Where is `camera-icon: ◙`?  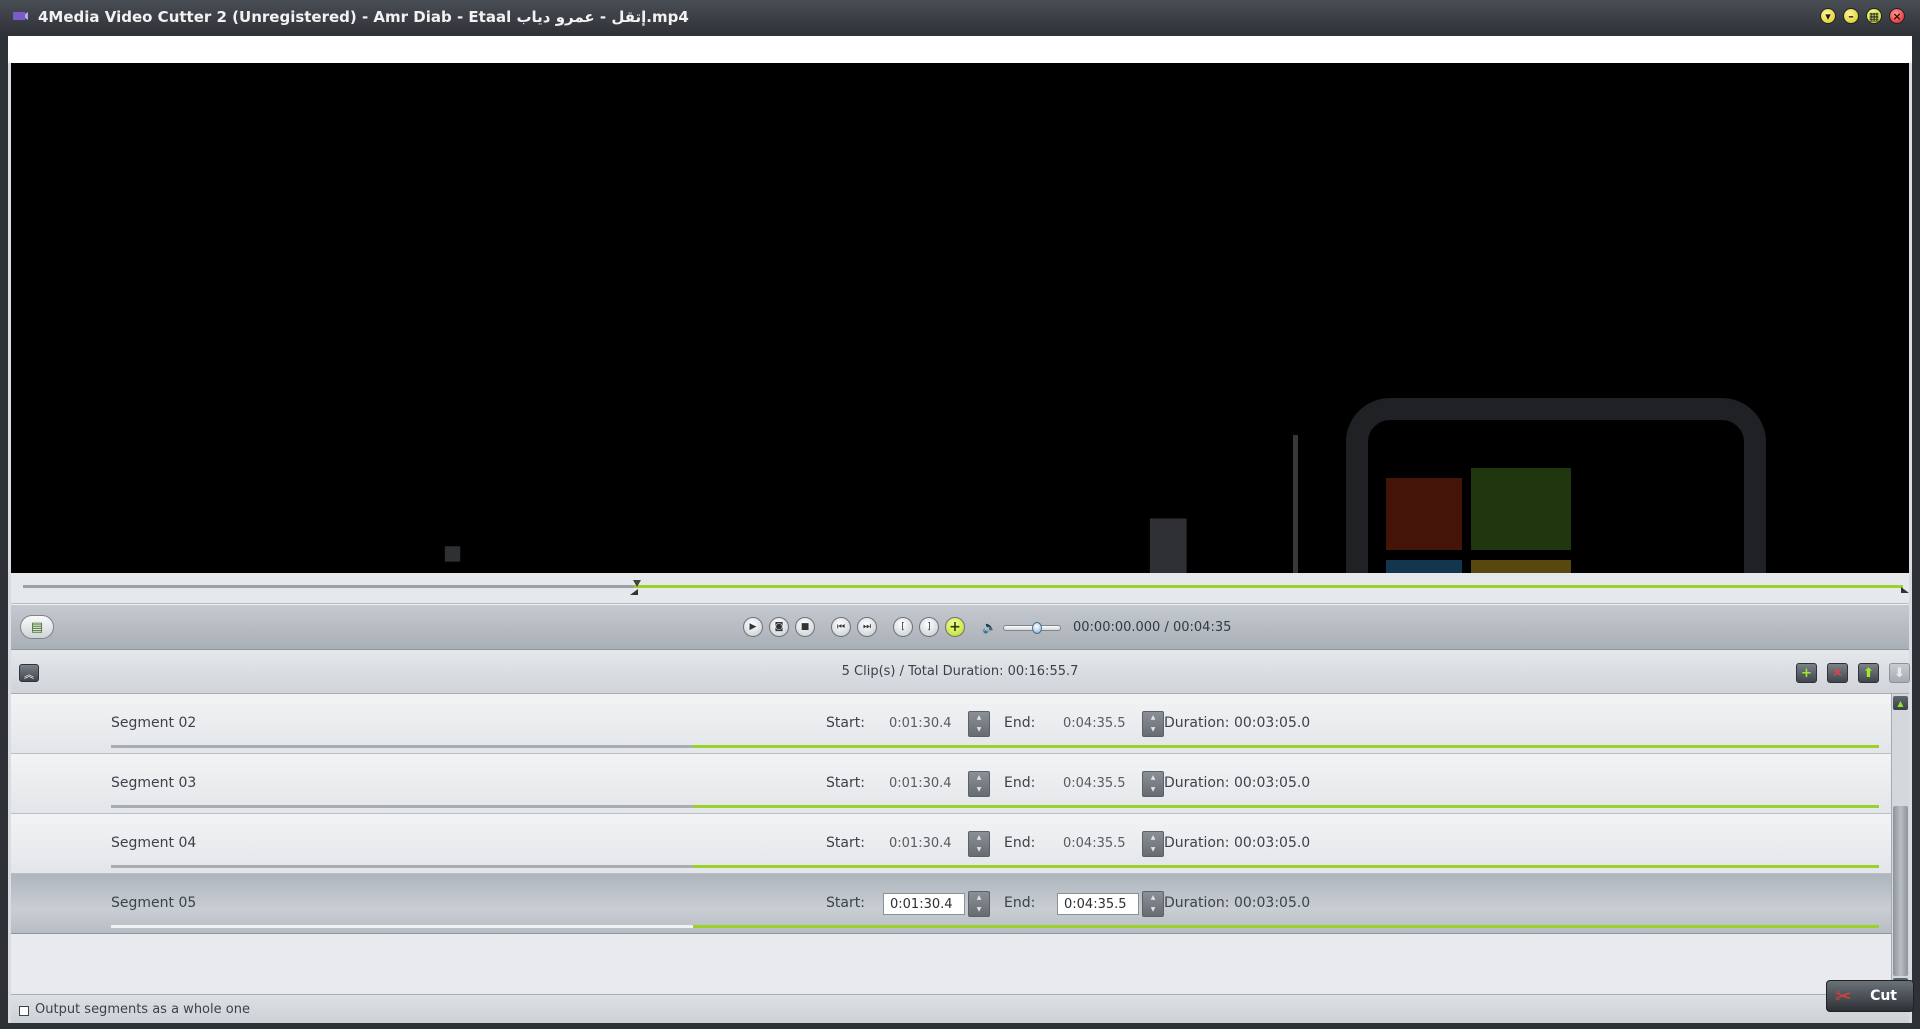
camera-icon: ◙ is located at coordinates (779, 626).